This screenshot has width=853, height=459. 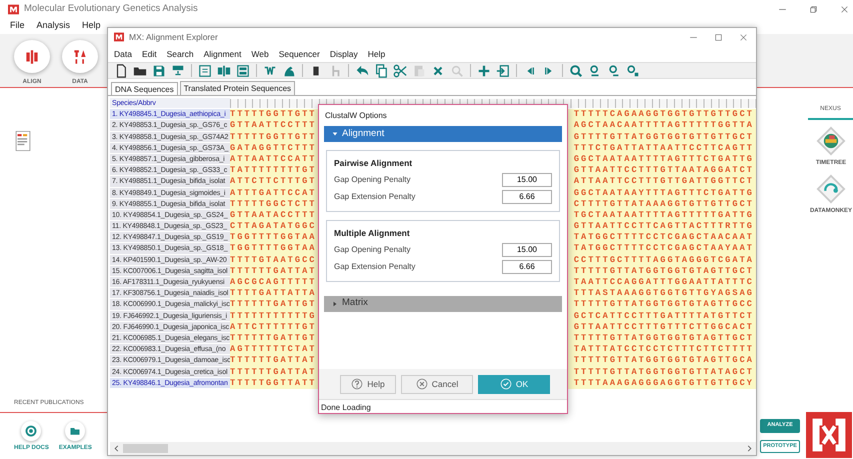 I want to click on align-icon, so click(x=224, y=71).